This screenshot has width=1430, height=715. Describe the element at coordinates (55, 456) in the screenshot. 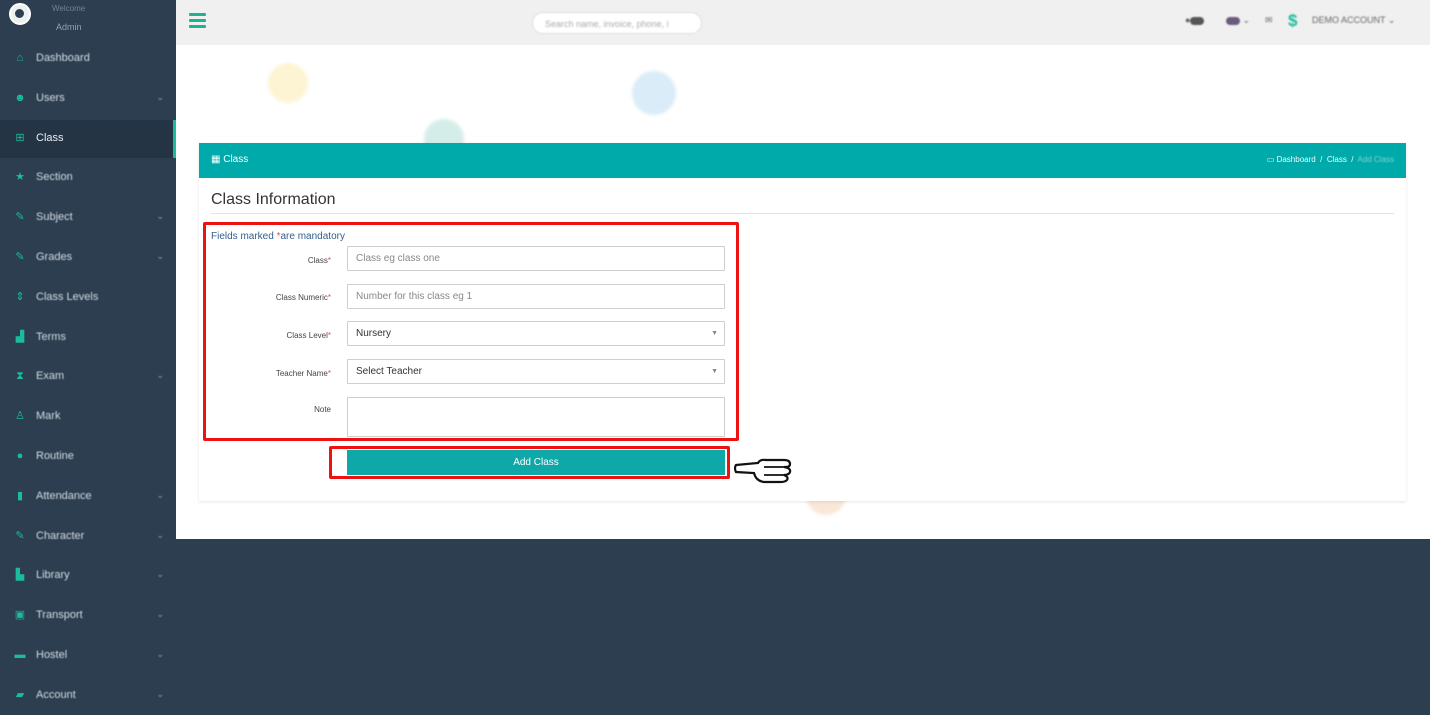

I see `sidebar-item-label: Routine` at that location.